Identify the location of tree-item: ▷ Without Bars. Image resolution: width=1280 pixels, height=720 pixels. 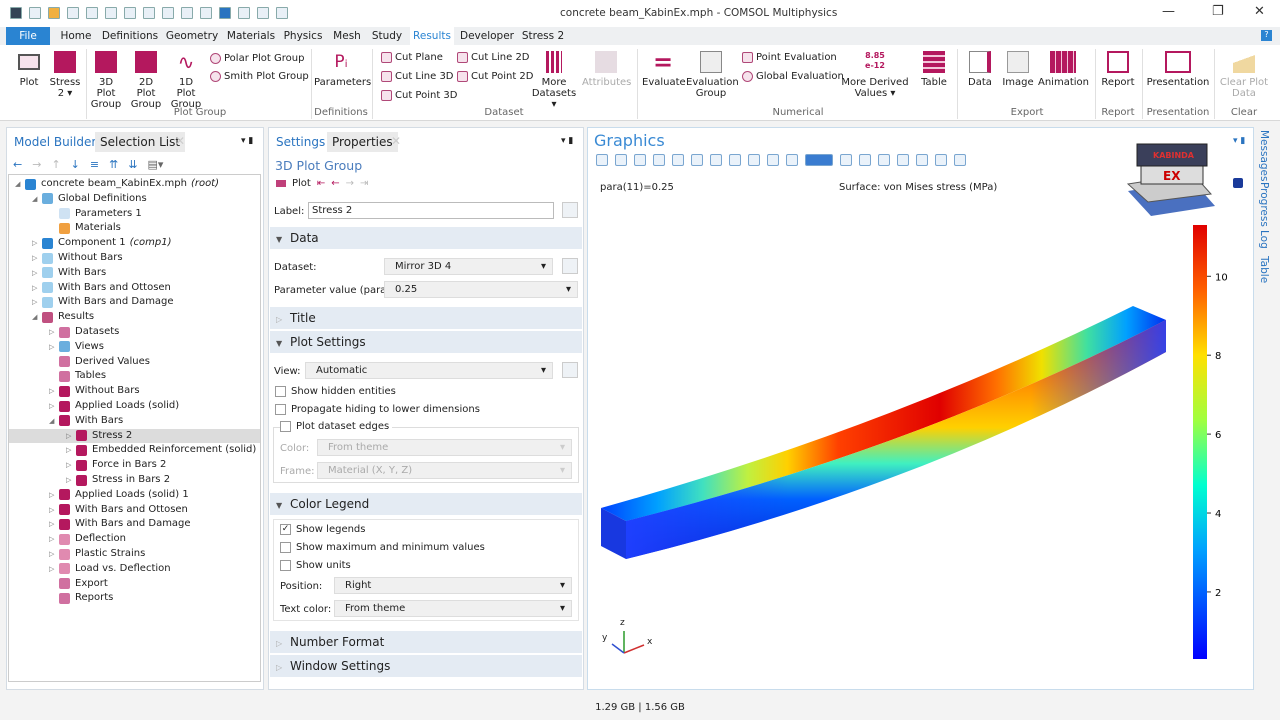
(134, 391).